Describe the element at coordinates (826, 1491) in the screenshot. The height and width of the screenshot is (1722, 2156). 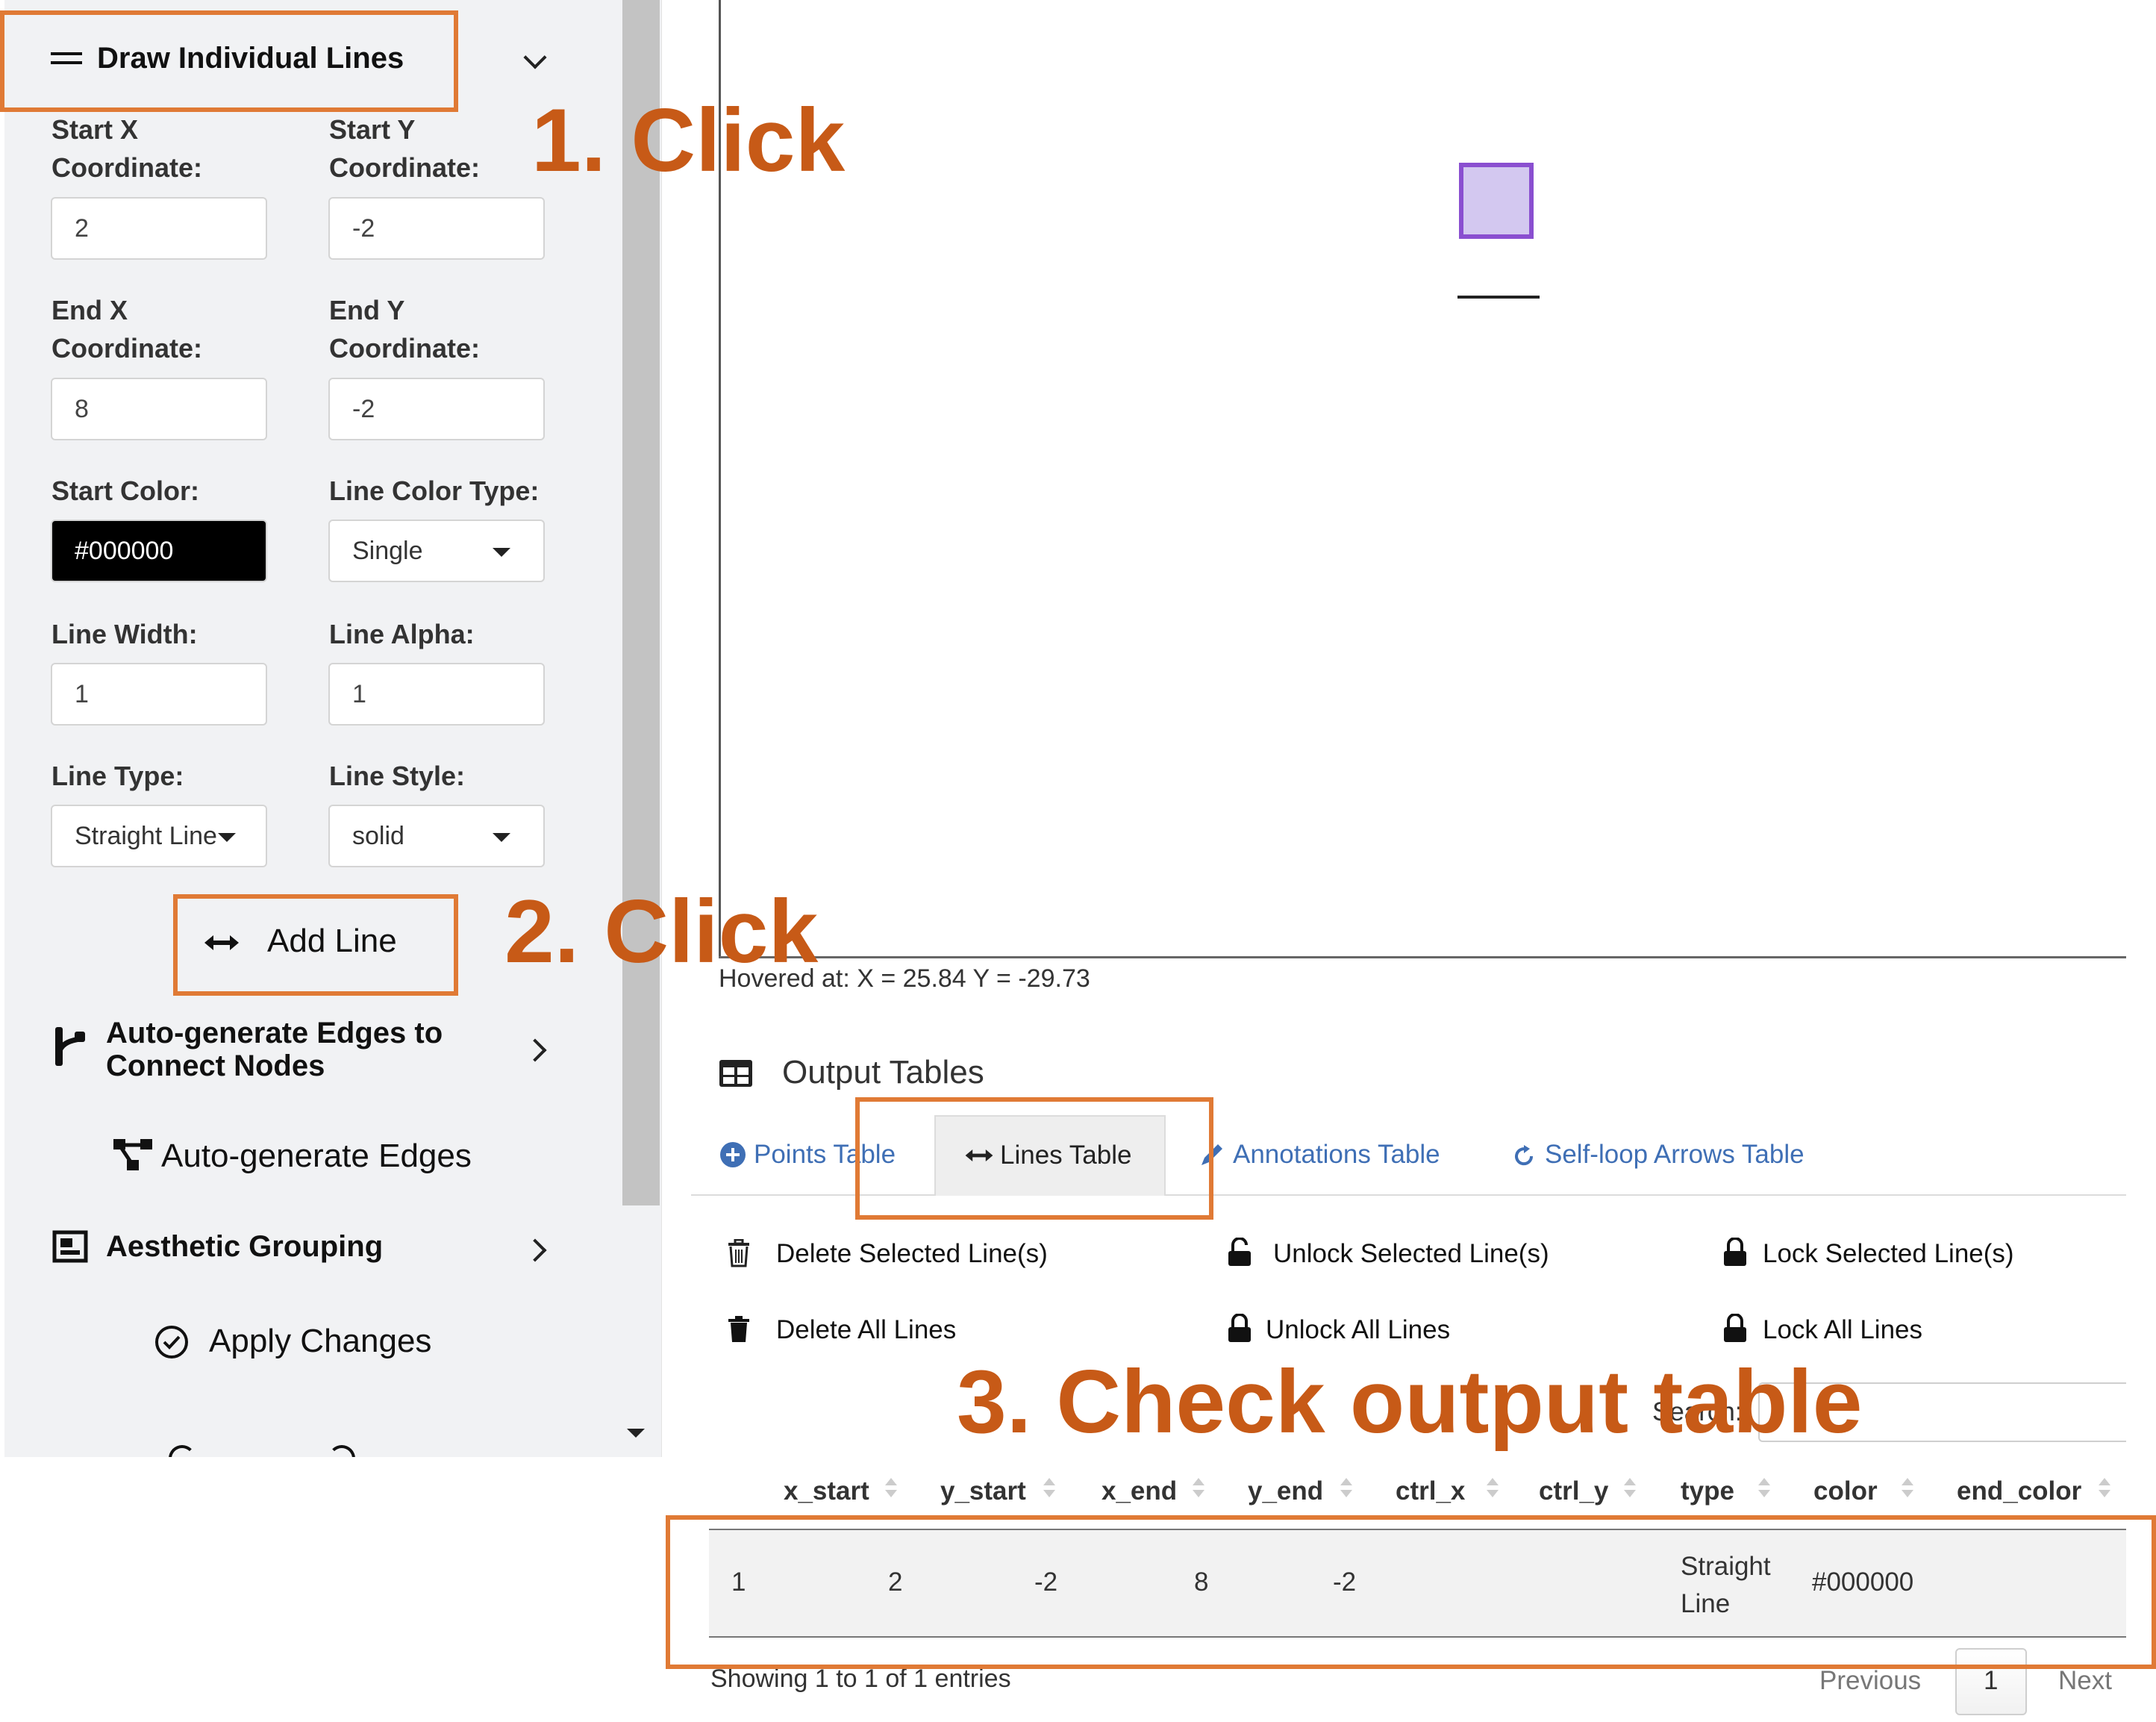
I see `col-x-start: x_start` at that location.